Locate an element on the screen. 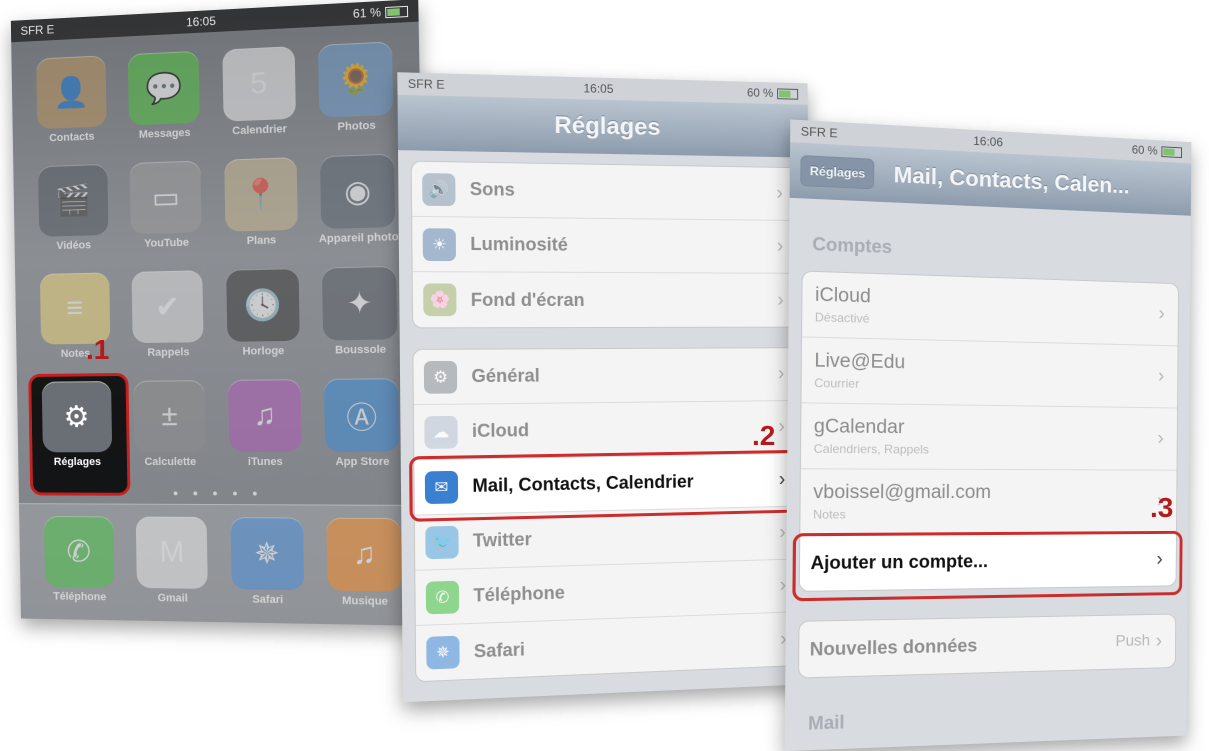  app-itunes: ♫ iTunes is located at coordinates (265, 423).